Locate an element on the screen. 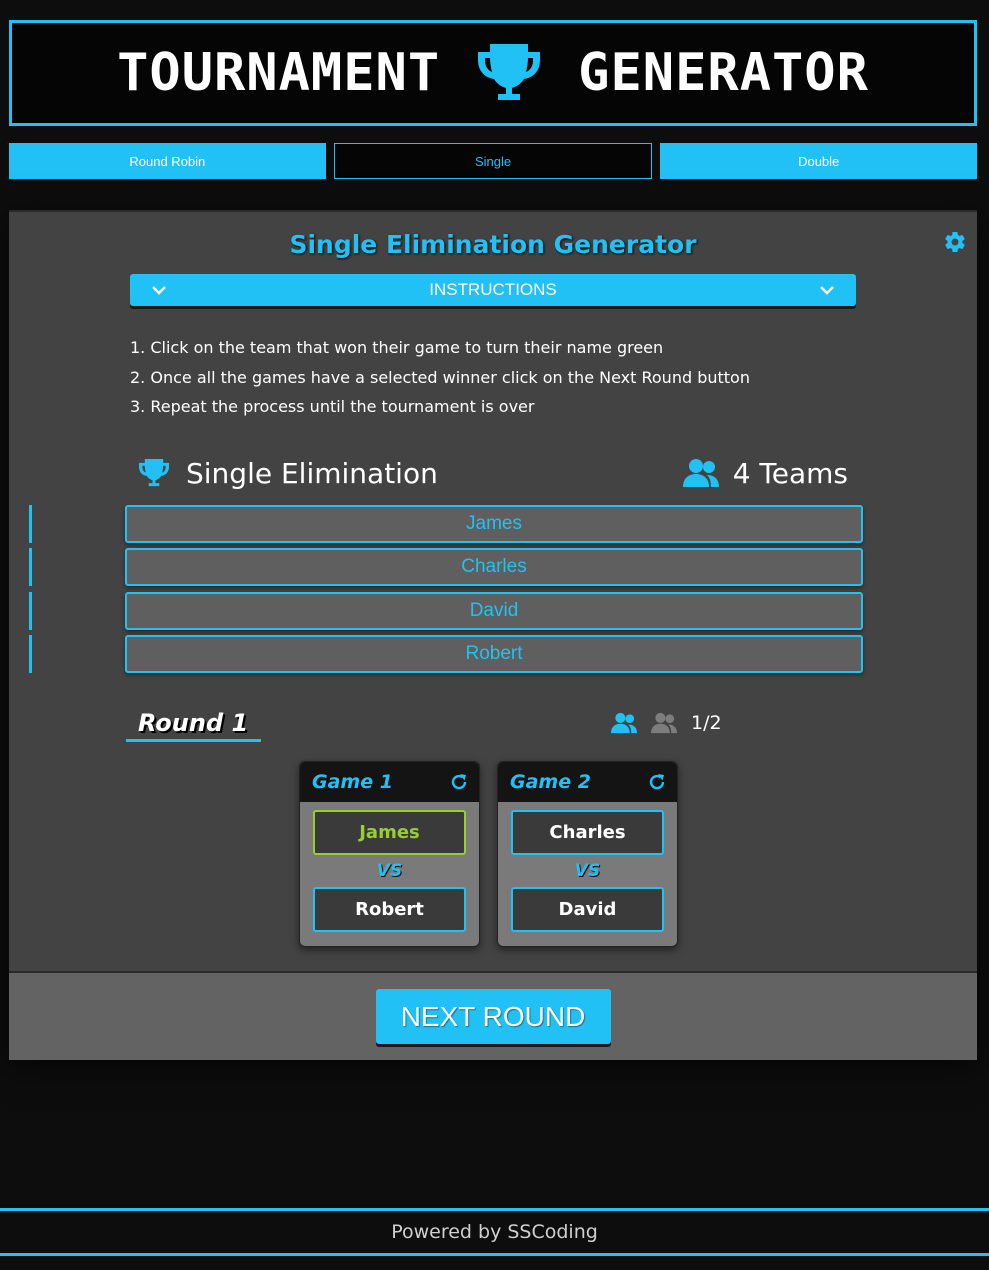  game-header: Game 1 is located at coordinates (389, 782).